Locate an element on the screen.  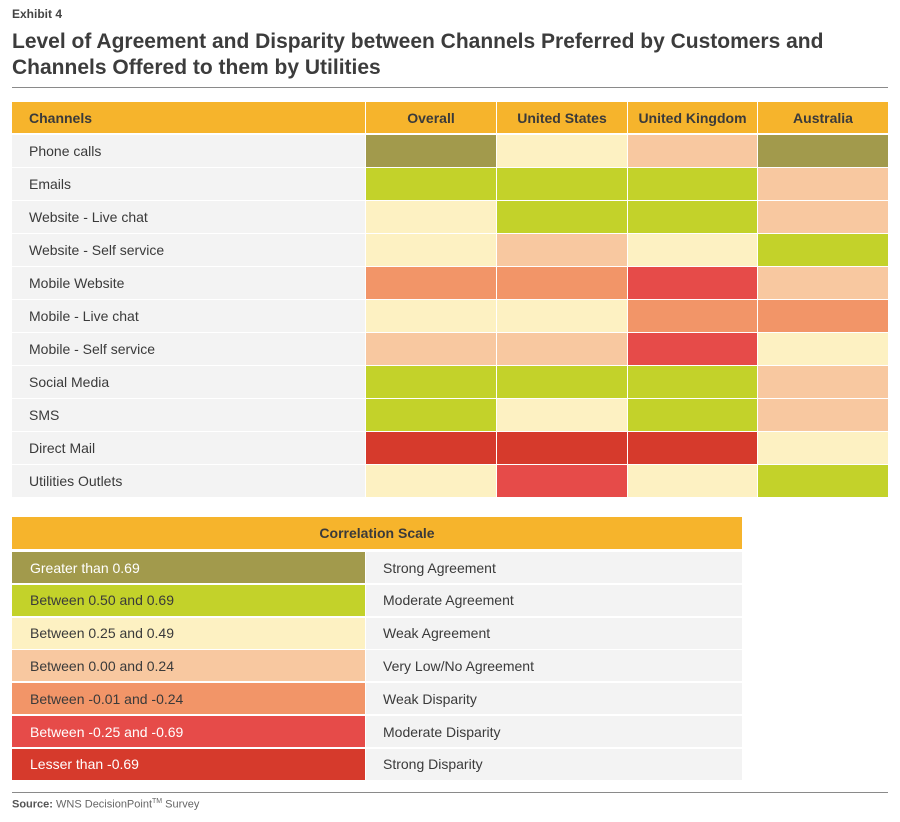
scale-description: Moderate Disparity is located at coordinates (554, 731).